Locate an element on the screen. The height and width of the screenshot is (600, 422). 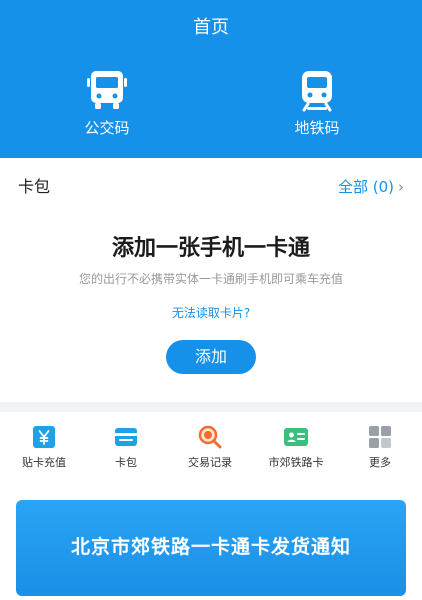
bus-code-button: 公交码 is located at coordinates (107, 103).